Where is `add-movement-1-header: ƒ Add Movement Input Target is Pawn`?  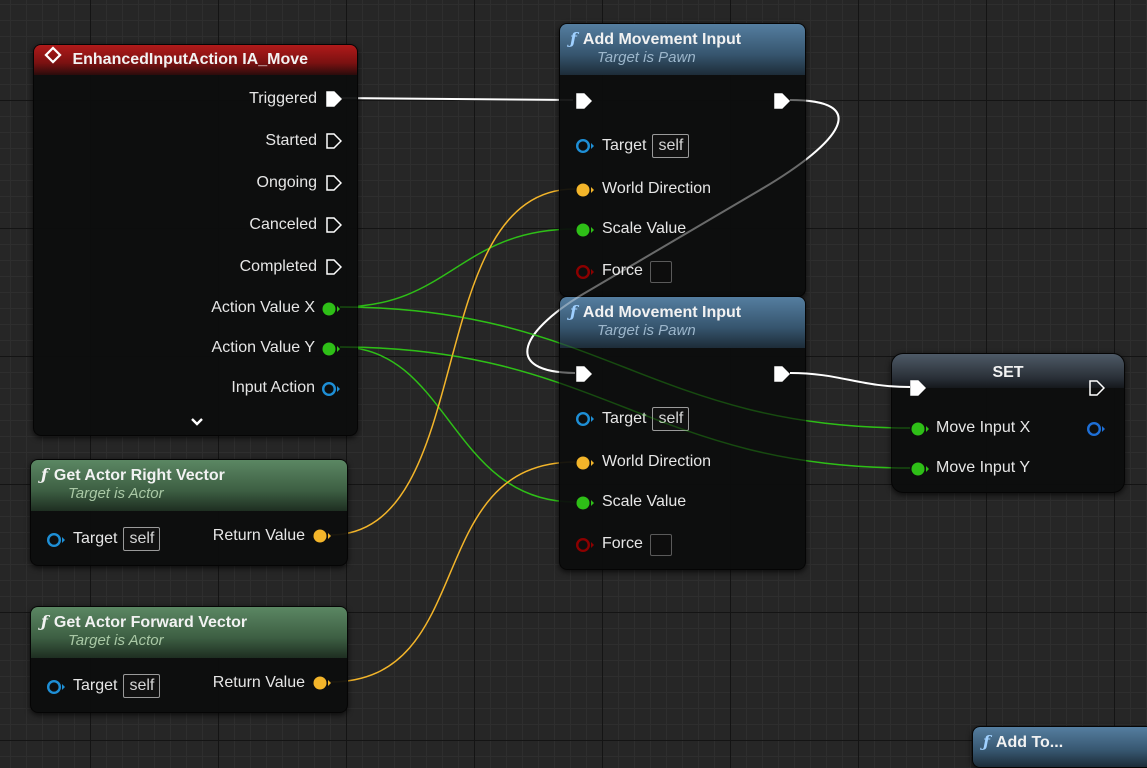 add-movement-1-header: ƒ Add Movement Input Target is Pawn is located at coordinates (682, 49).